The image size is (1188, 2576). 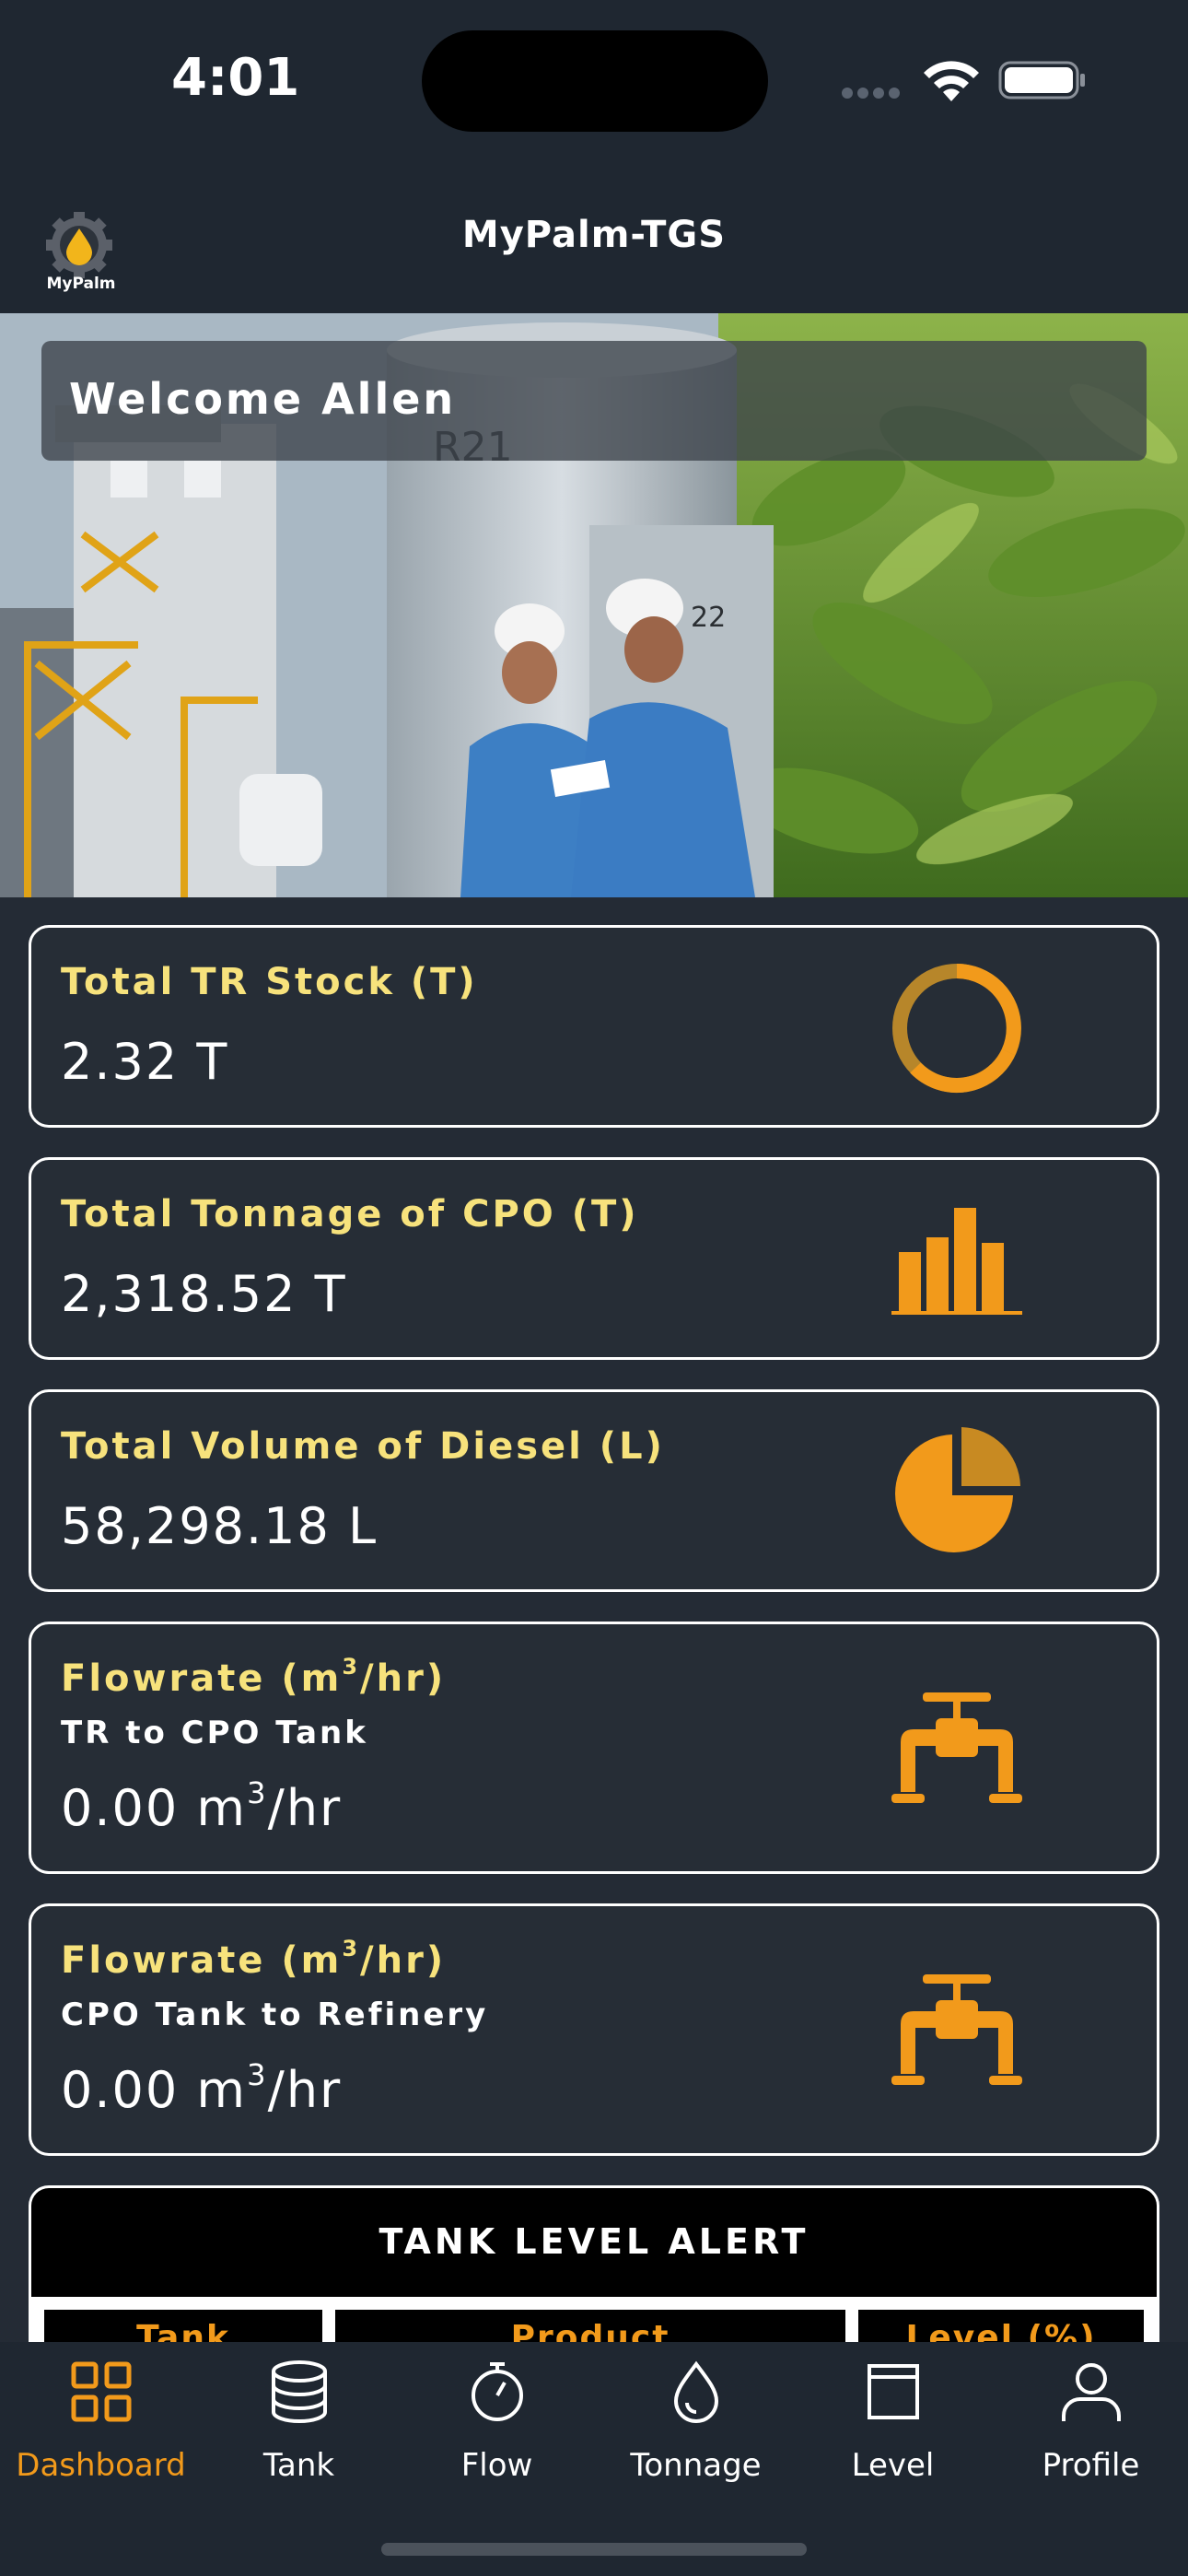 What do you see at coordinates (204, 1294) in the screenshot?
I see `card-value: 2,318.52 T` at bounding box center [204, 1294].